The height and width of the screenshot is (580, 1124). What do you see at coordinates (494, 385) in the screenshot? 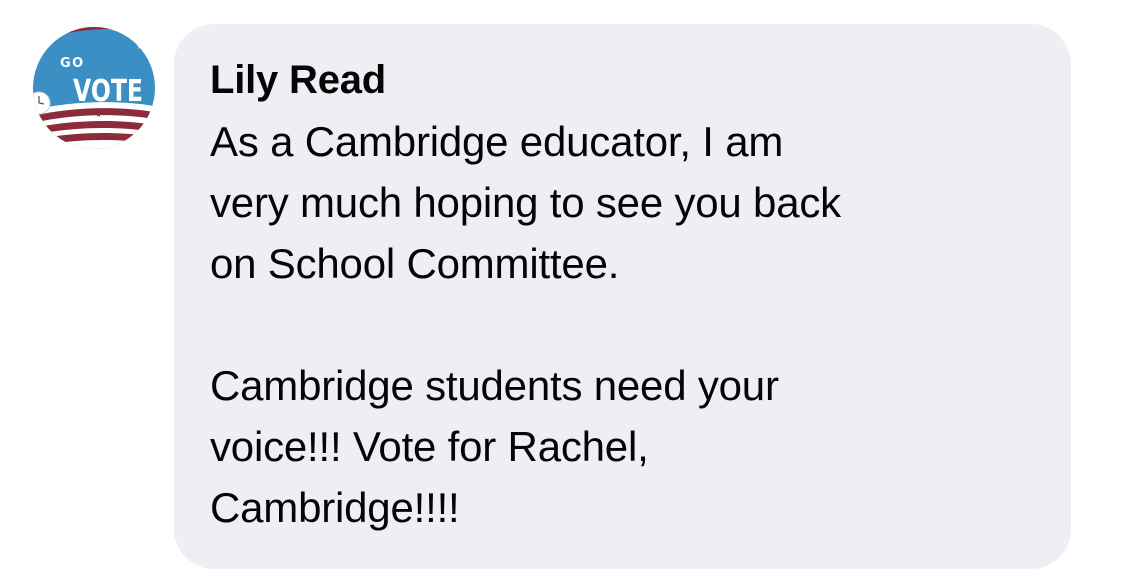
I see `comment-line: Cambridge students need your` at bounding box center [494, 385].